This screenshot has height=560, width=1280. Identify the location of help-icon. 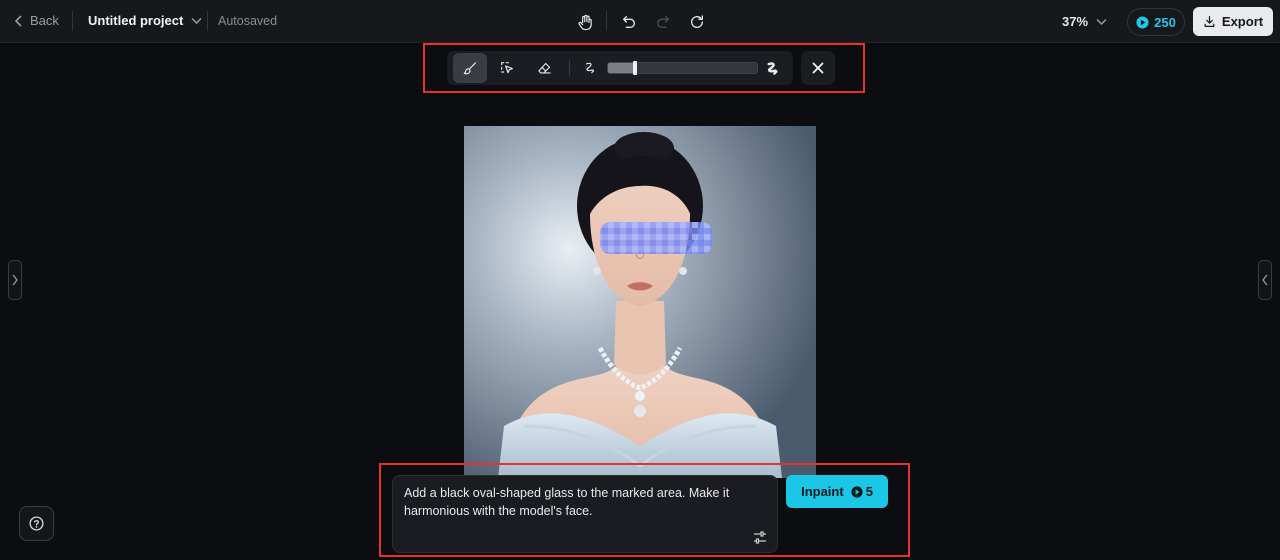
(36, 523).